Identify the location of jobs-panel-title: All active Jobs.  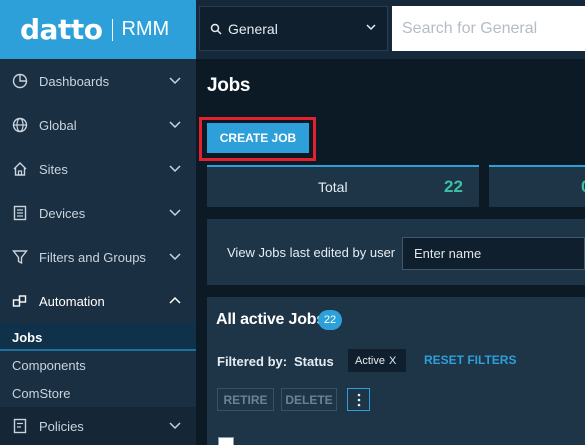
(271, 319).